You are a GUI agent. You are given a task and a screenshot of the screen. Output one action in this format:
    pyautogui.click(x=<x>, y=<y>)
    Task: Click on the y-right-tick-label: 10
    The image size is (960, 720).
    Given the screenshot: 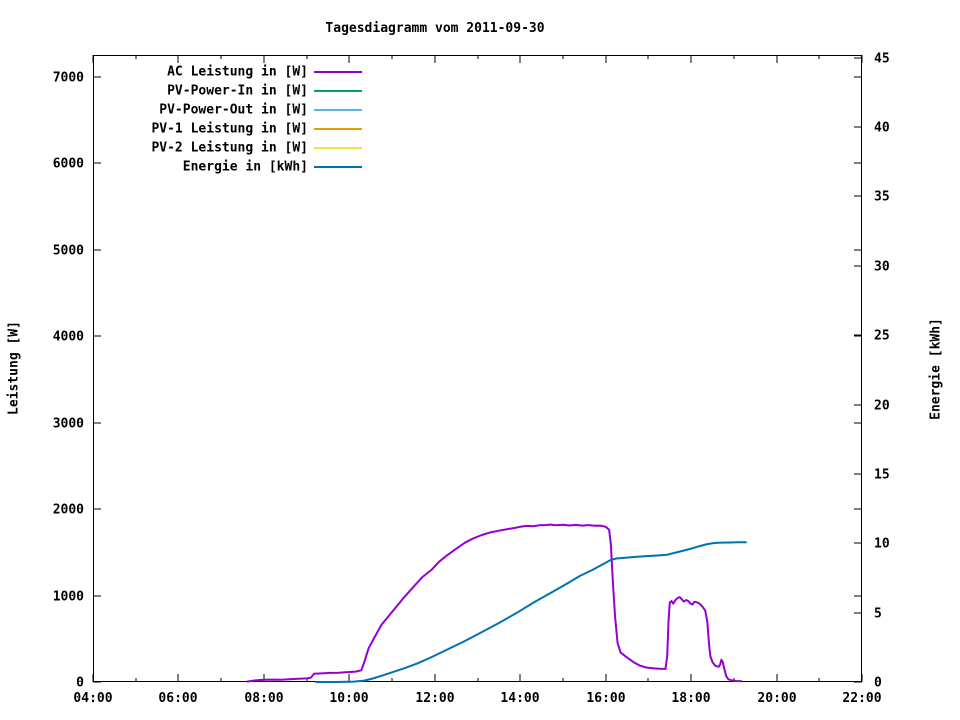 What is the action you would take?
    pyautogui.click(x=882, y=544)
    